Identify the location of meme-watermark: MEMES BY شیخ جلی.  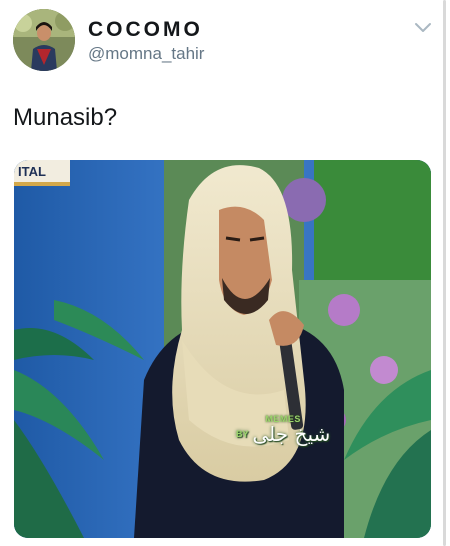
(283, 430).